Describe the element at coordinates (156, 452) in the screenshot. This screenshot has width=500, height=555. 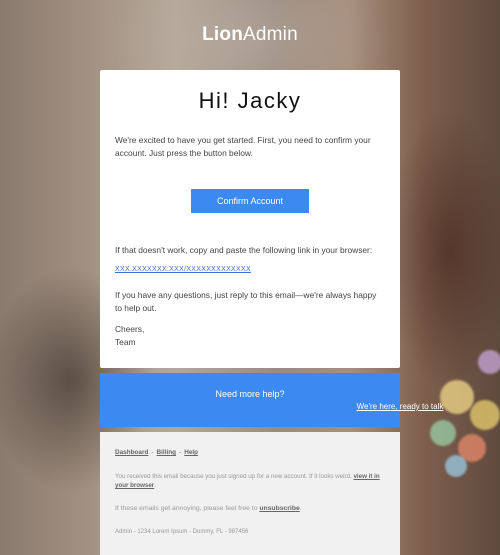
I see `footer-nav: Dashboard - Billing - Help` at that location.